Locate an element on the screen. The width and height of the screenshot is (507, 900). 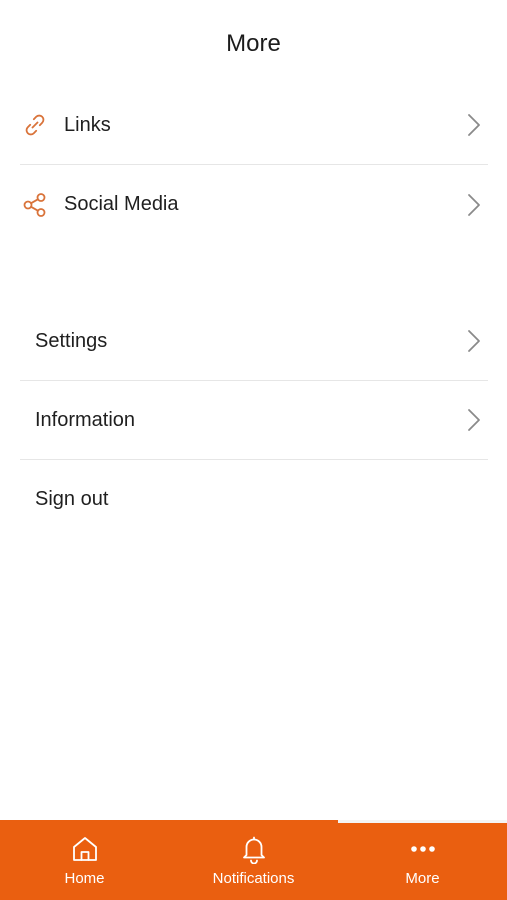
page-header: More is located at coordinates (253, 44).